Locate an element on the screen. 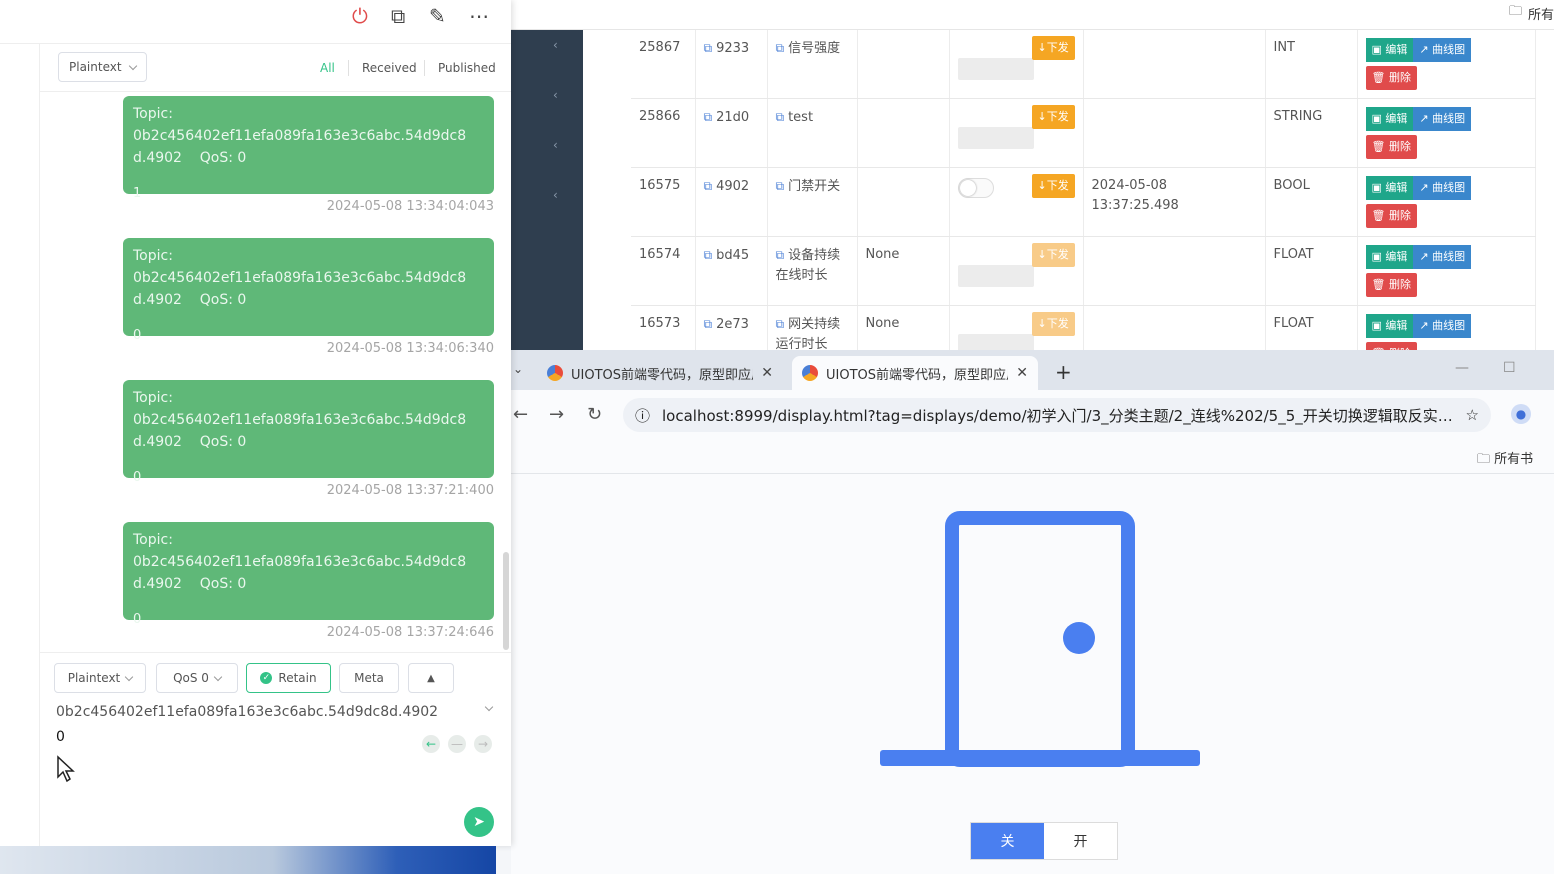 Image resolution: width=1554 pixels, height=874 pixels. profile-avatar-icon: ● is located at coordinates (1521, 414).